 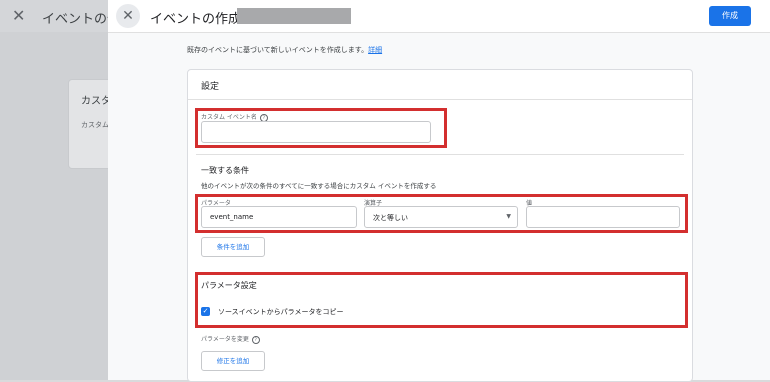 I want to click on modify-parameters-label: パラメータを変更?, so click(x=230, y=339).